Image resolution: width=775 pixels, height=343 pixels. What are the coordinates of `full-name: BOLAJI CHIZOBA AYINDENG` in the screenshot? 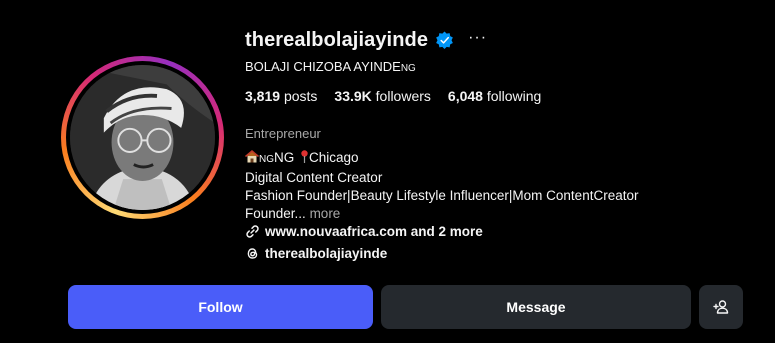 It's located at (330, 66).